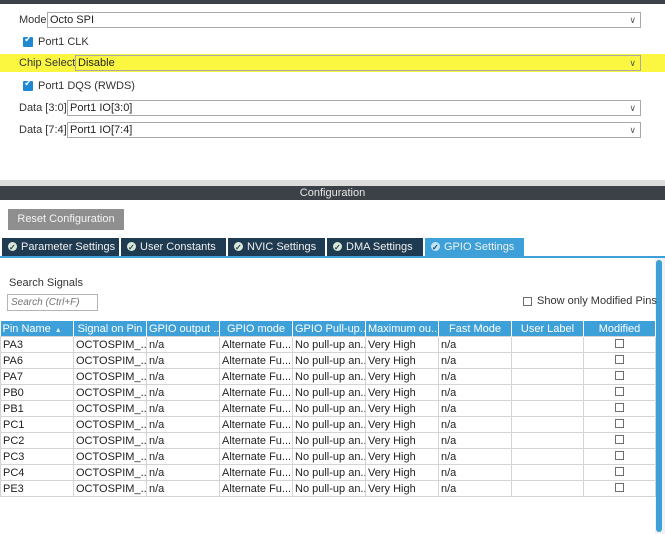 The height and width of the screenshot is (534, 665). Describe the element at coordinates (354, 130) in the screenshot. I see `data-7-4-select: Port1 IO[7:4] ∨` at that location.